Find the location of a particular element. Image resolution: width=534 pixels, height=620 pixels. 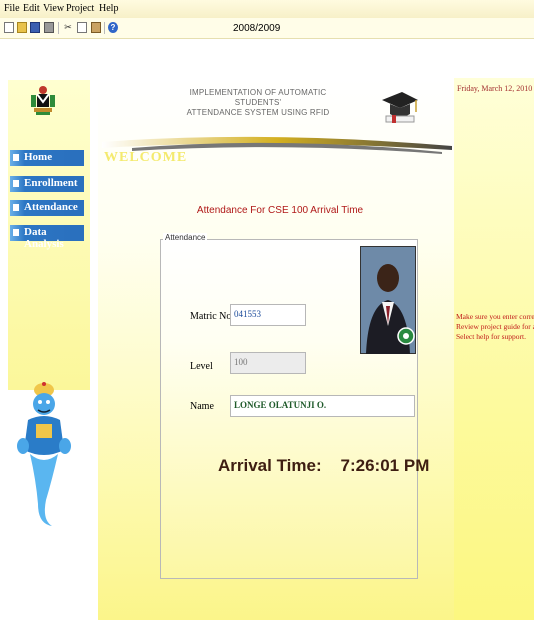

coat-of-arms-icon is located at coordinates (43, 100).